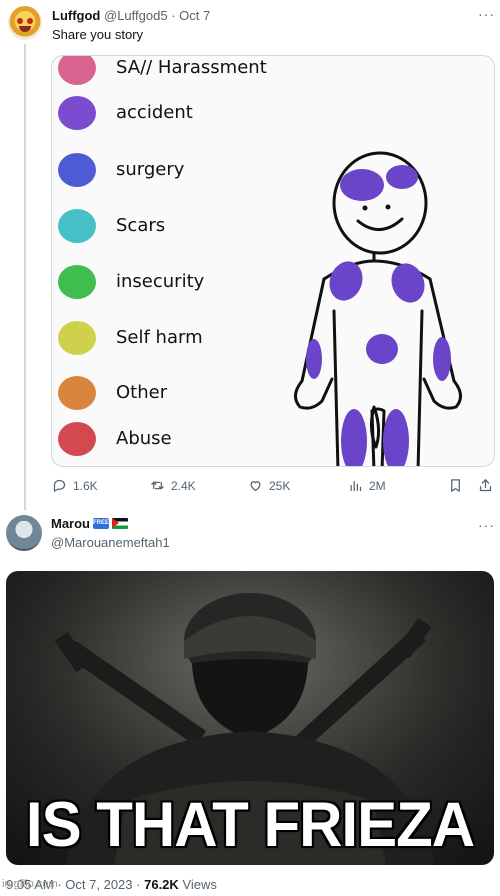  What do you see at coordinates (59, 485) in the screenshot?
I see `reply-icon` at bounding box center [59, 485].